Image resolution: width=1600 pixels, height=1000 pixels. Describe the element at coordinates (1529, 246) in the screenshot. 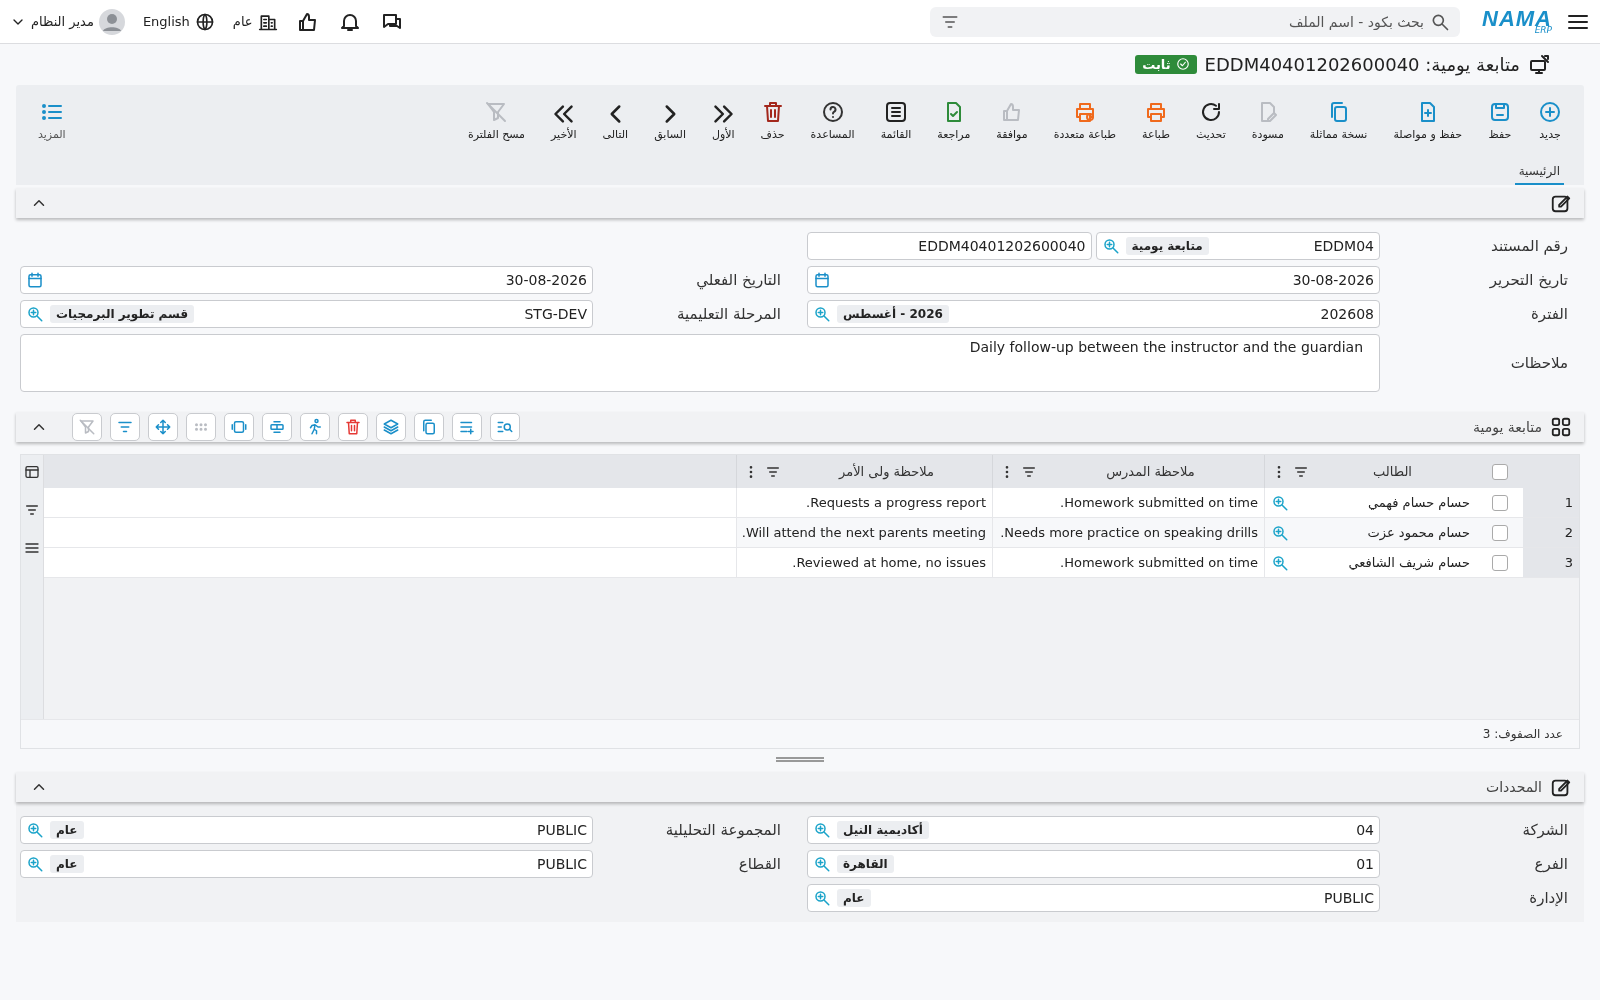

I see `field-label: رقم المستند` at that location.